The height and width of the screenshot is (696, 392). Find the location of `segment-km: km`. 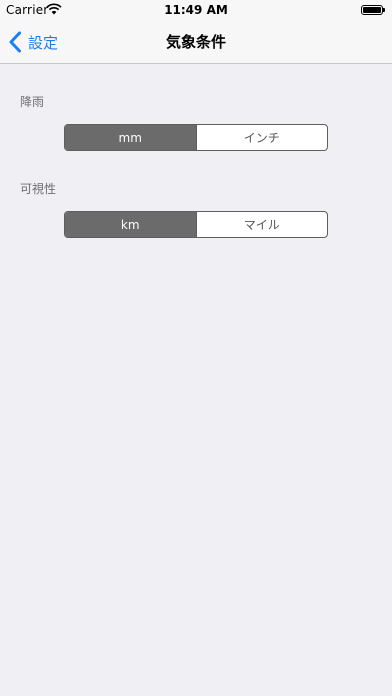

segment-km: km is located at coordinates (130, 224).